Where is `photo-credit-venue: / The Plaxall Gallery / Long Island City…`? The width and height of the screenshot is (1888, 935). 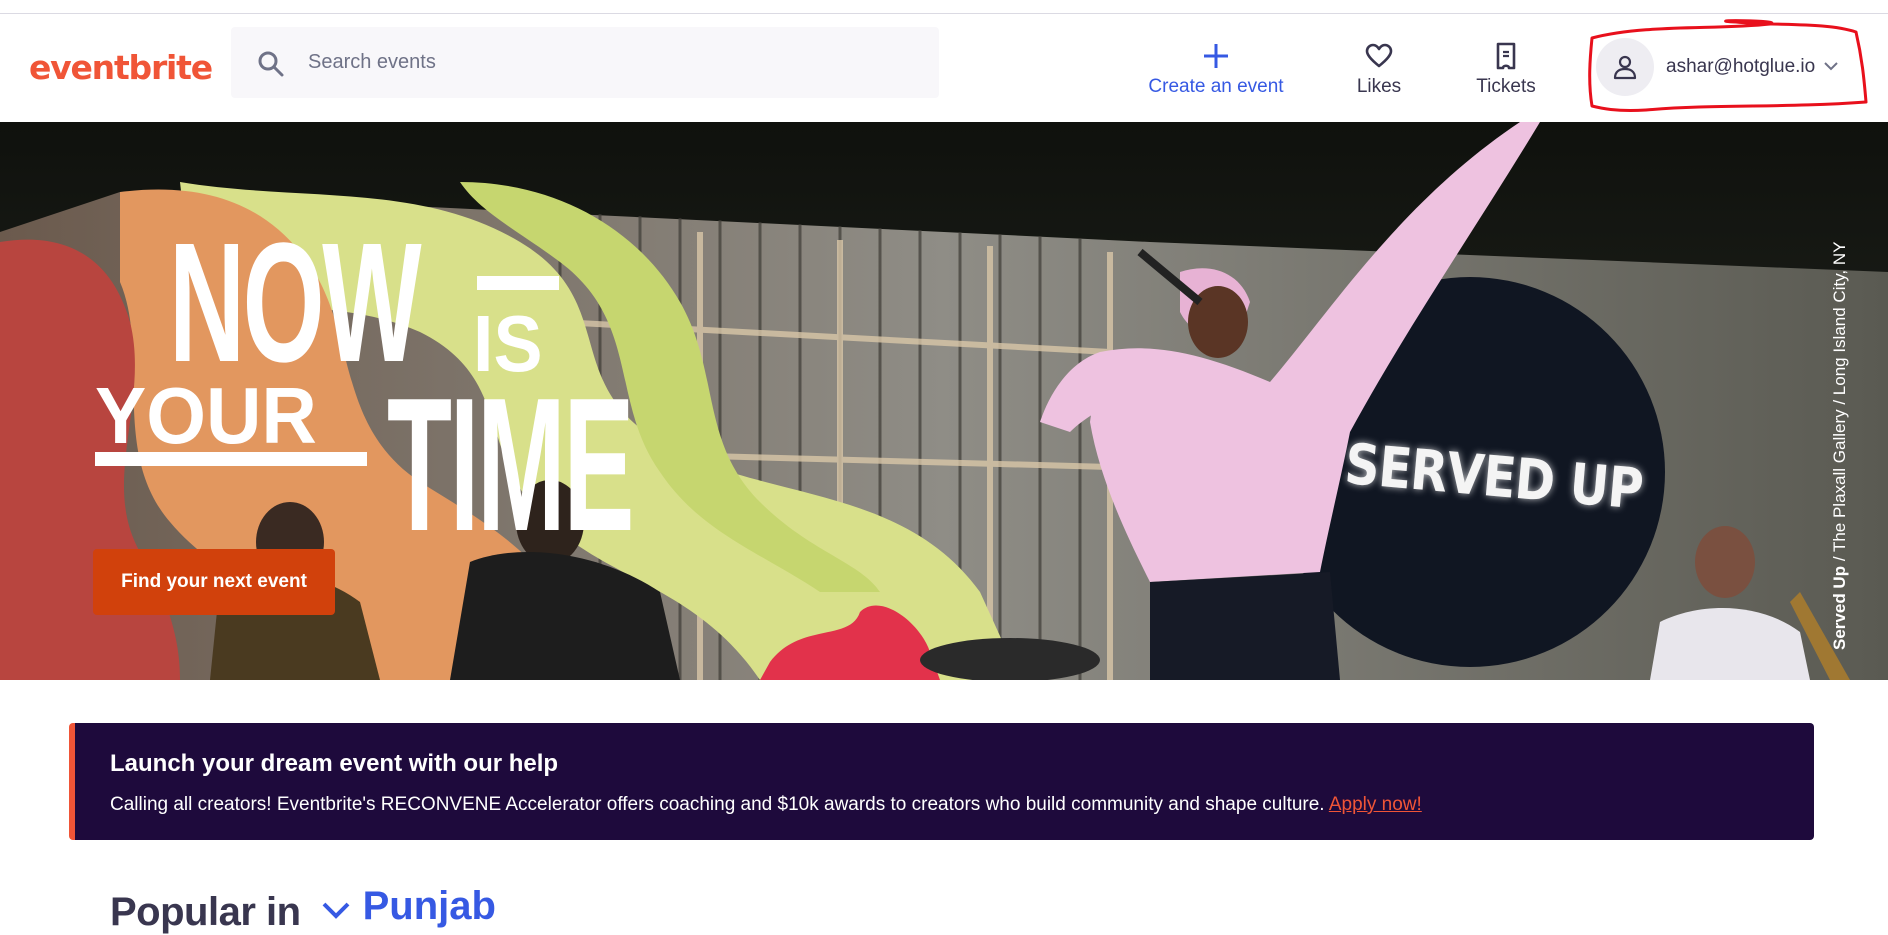 photo-credit-venue: / The Plaxall Gallery / Long Island City… is located at coordinates (1839, 403).